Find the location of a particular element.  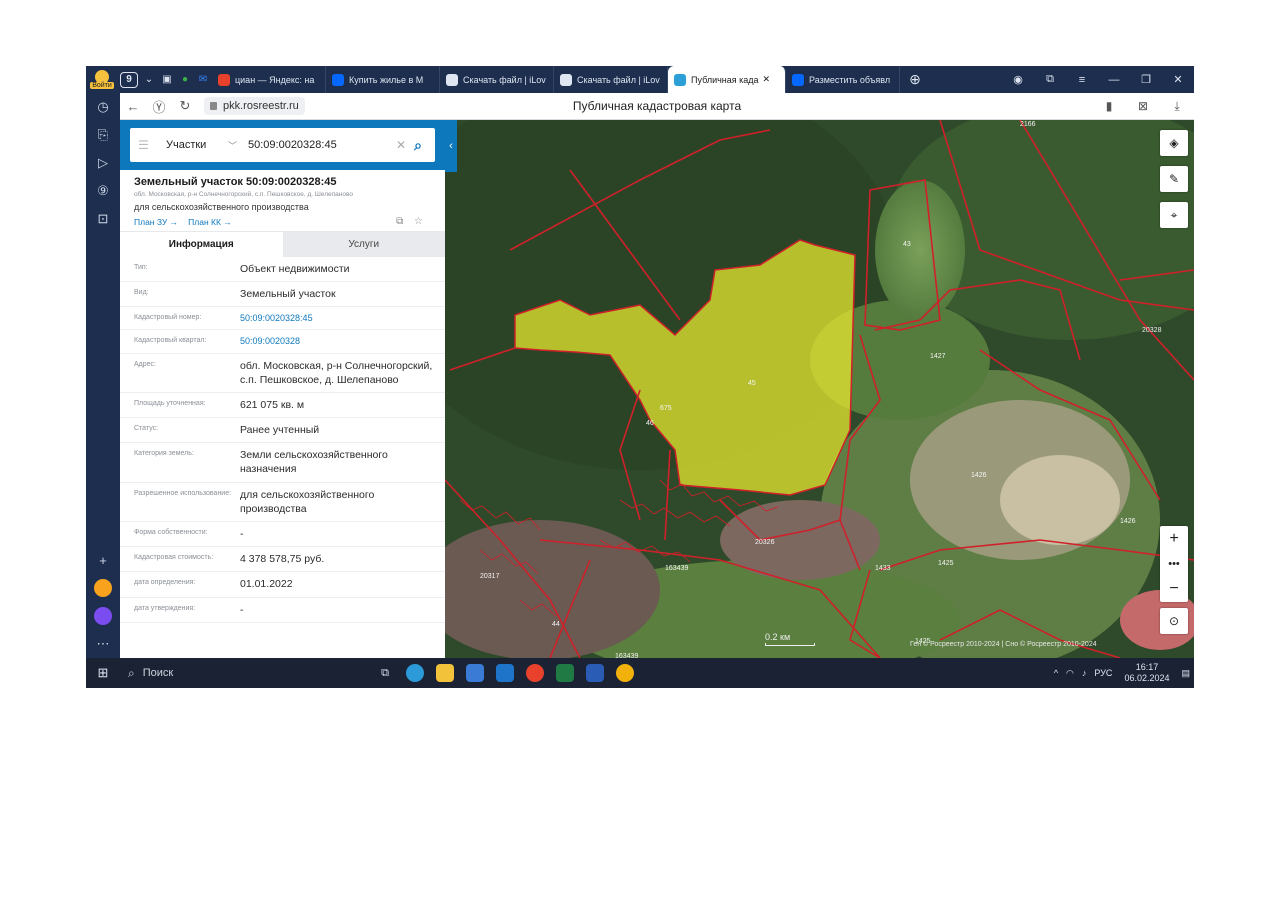

zoom-more-button: ••• is located at coordinates (1174, 563).